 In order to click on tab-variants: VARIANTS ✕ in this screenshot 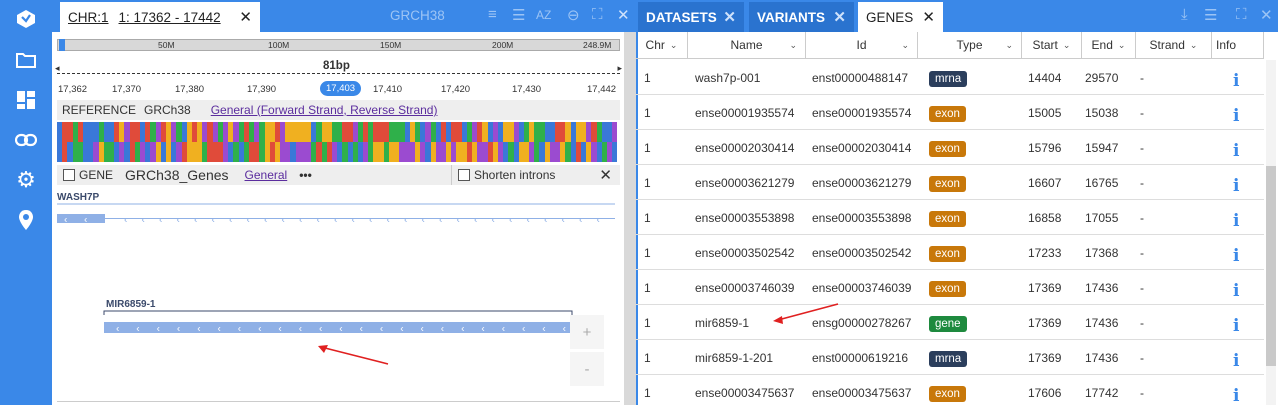, I will do `click(801, 17)`.